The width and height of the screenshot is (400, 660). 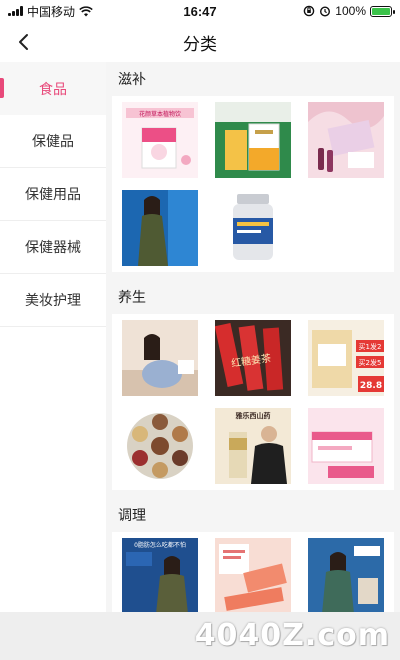 I want to click on battery-percent: 100%, so click(x=350, y=11).